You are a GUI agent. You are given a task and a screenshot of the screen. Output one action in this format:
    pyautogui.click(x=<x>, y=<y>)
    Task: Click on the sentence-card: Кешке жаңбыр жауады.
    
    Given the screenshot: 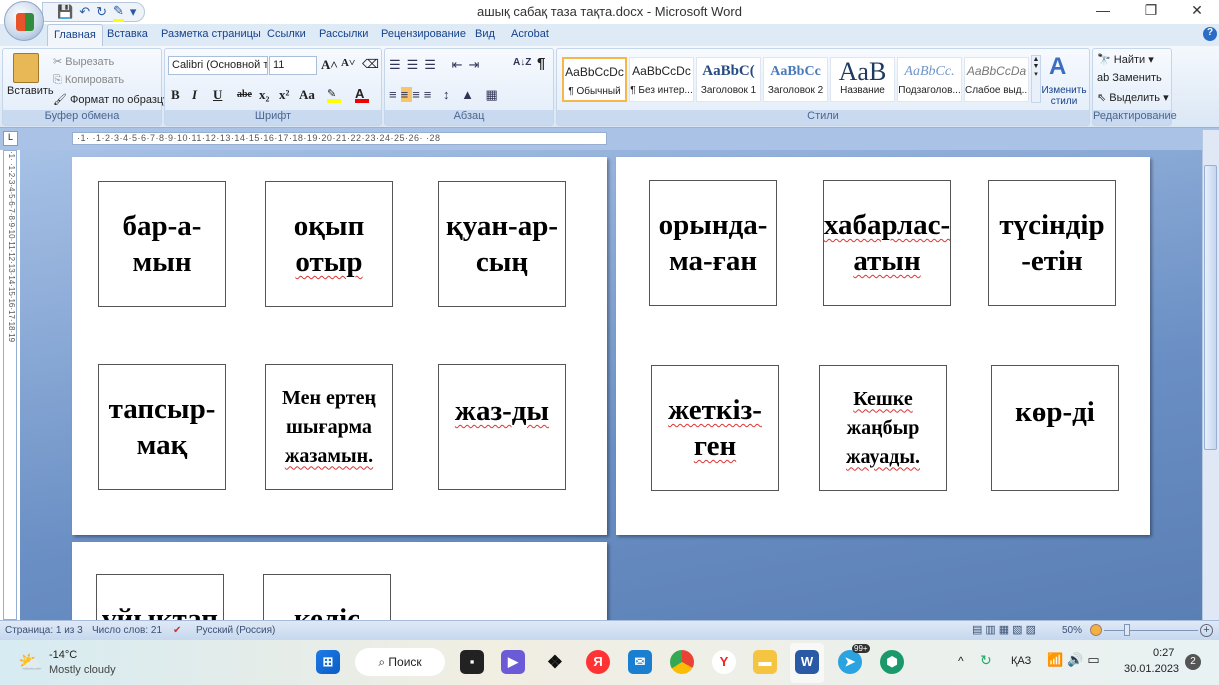 What is the action you would take?
    pyautogui.click(x=883, y=428)
    